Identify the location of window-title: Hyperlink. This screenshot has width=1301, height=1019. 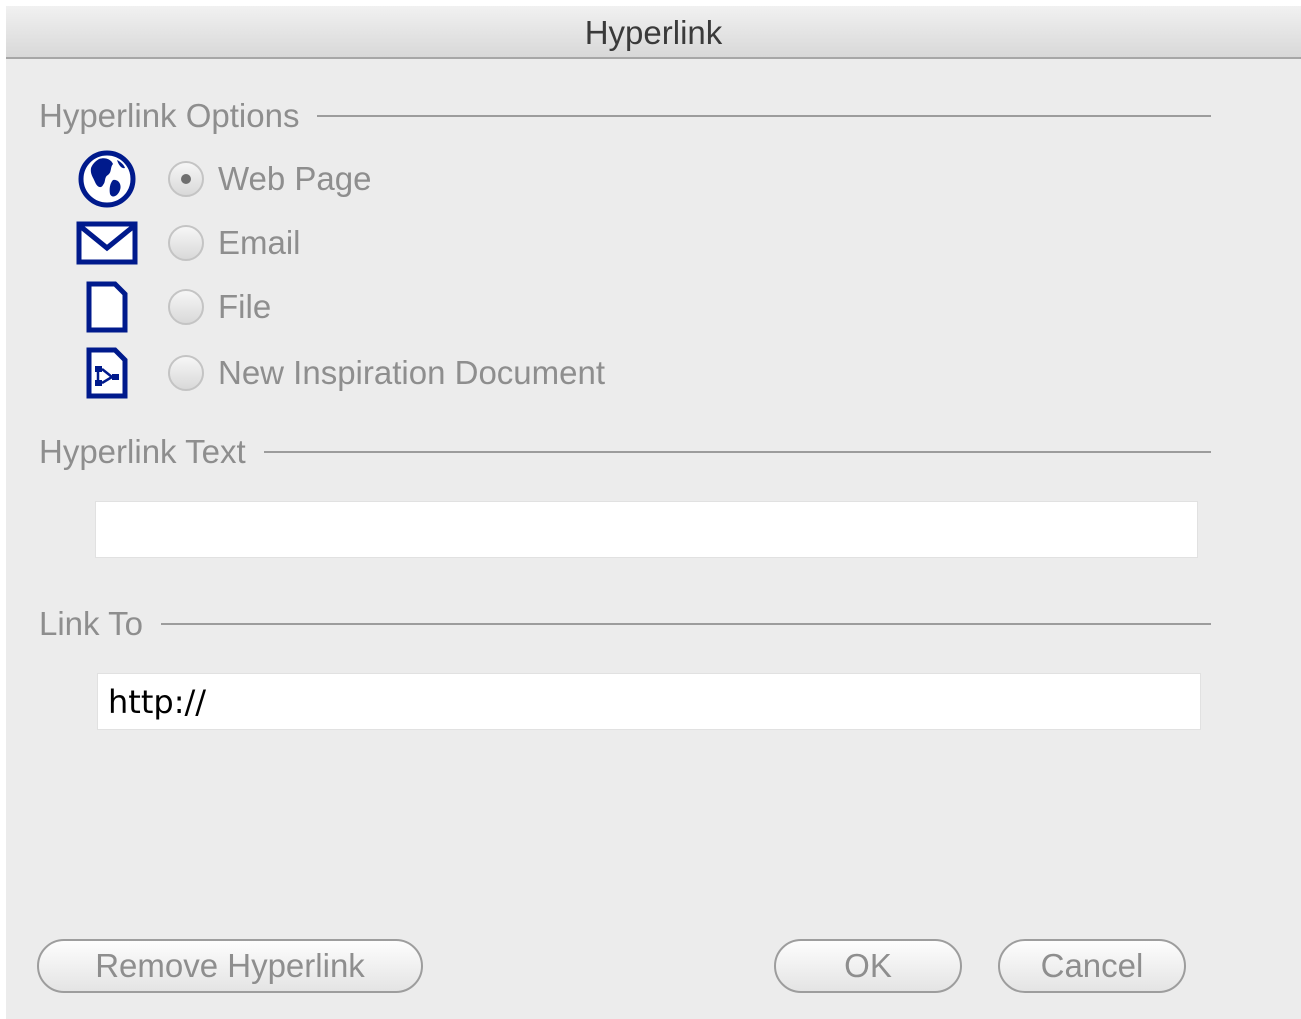
(653, 32).